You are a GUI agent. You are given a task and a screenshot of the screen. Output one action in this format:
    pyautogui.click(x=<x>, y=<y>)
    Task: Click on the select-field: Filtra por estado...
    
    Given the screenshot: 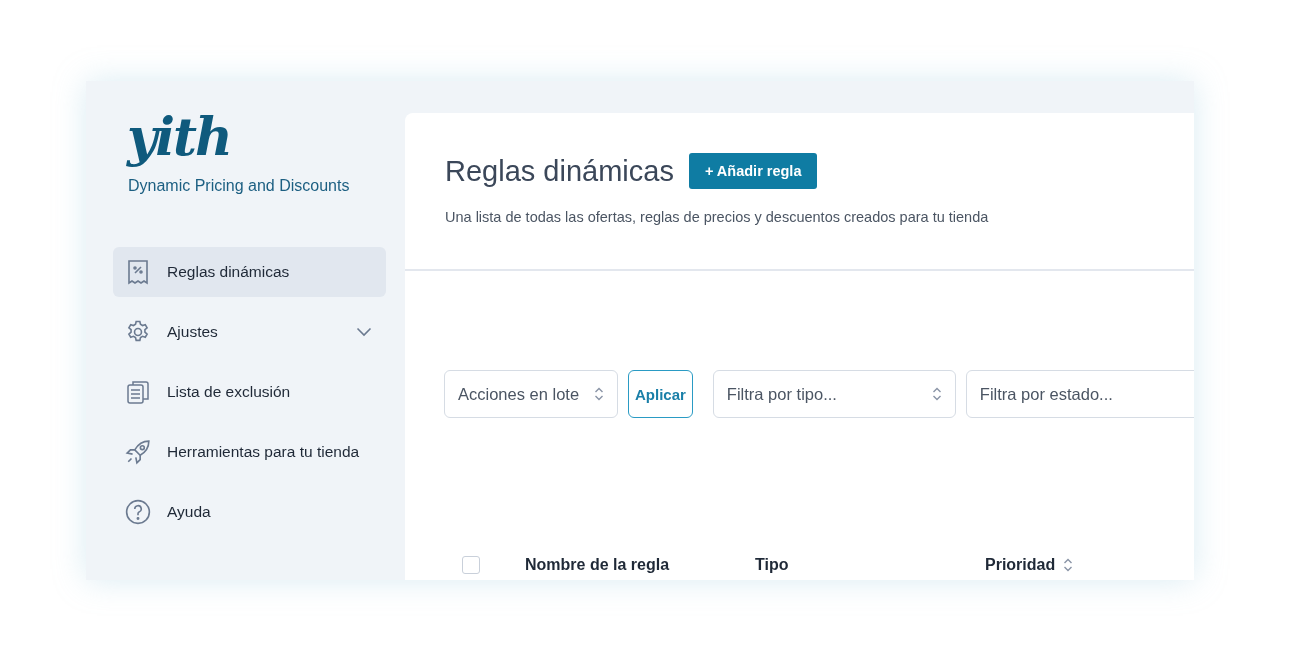 What is the action you would take?
    pyautogui.click(x=1079, y=394)
    